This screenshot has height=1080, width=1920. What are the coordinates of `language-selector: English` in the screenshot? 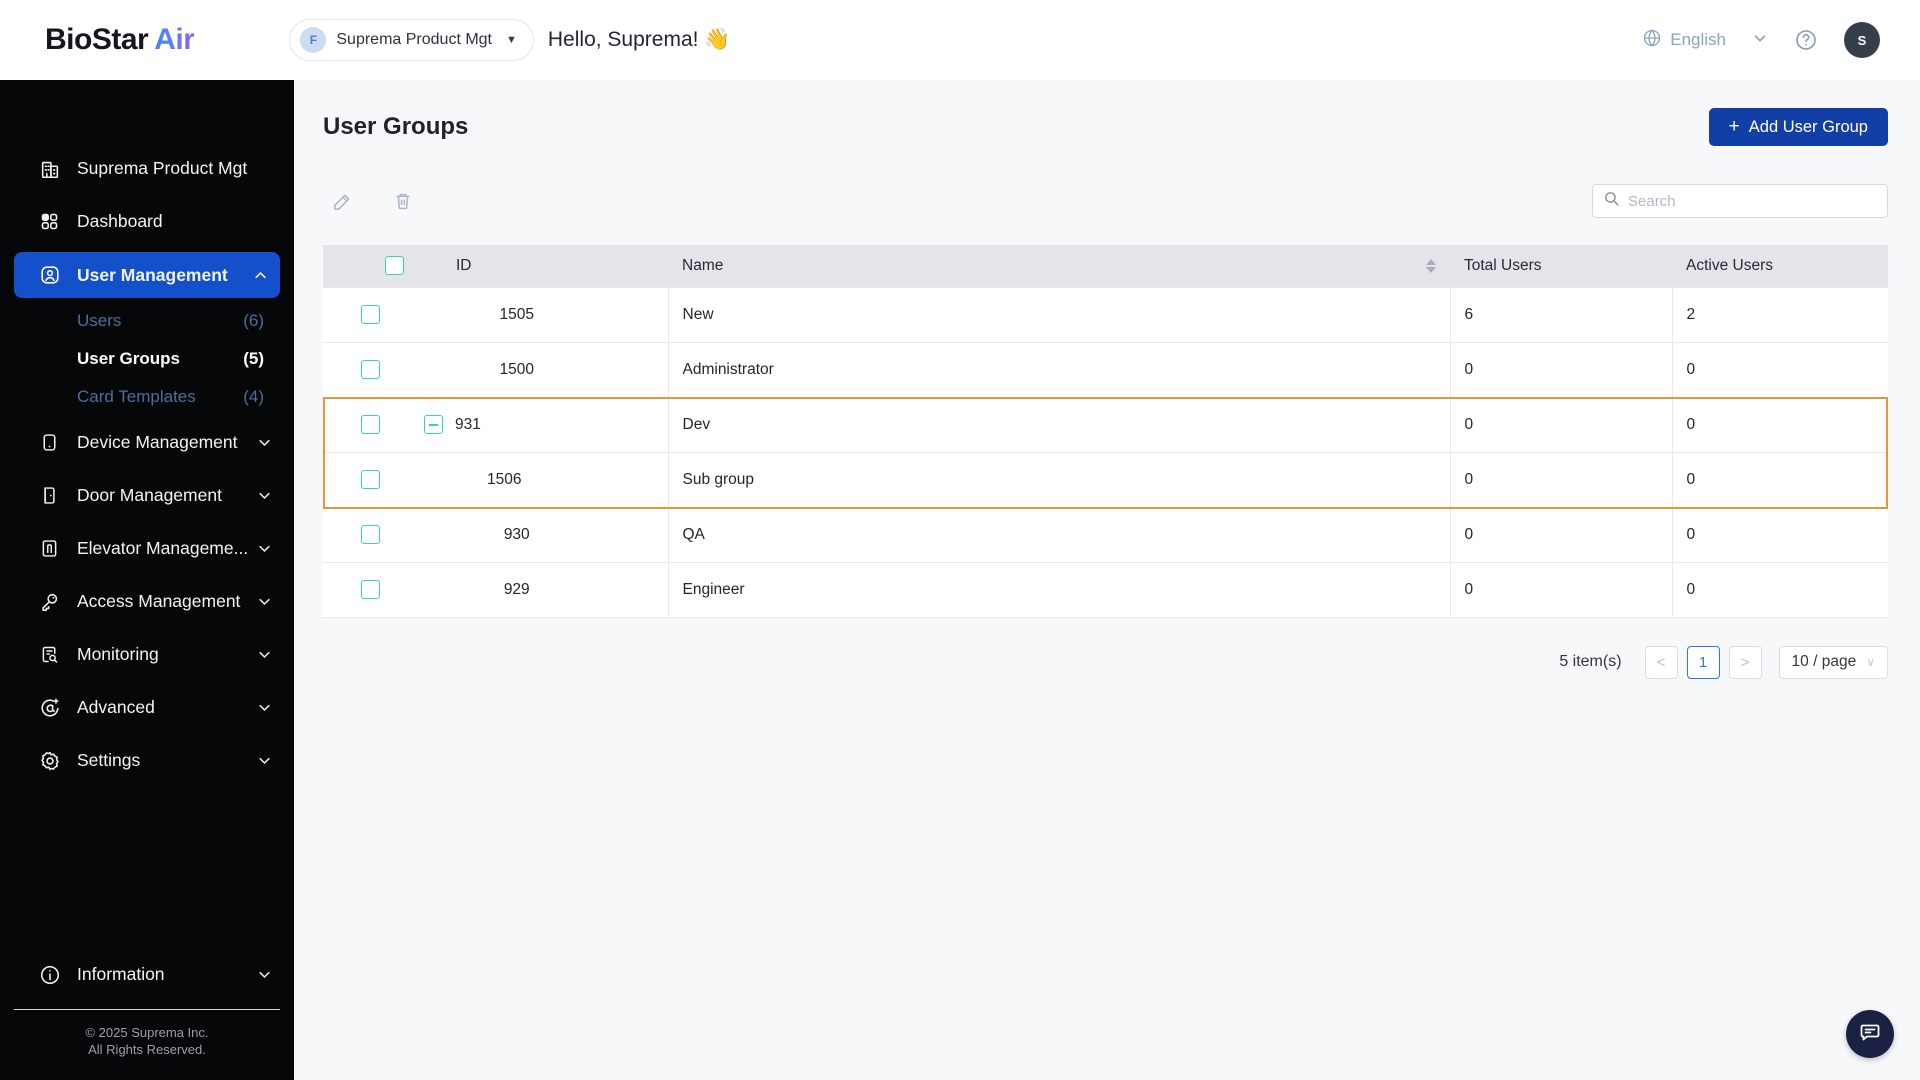 It's located at (1684, 40).